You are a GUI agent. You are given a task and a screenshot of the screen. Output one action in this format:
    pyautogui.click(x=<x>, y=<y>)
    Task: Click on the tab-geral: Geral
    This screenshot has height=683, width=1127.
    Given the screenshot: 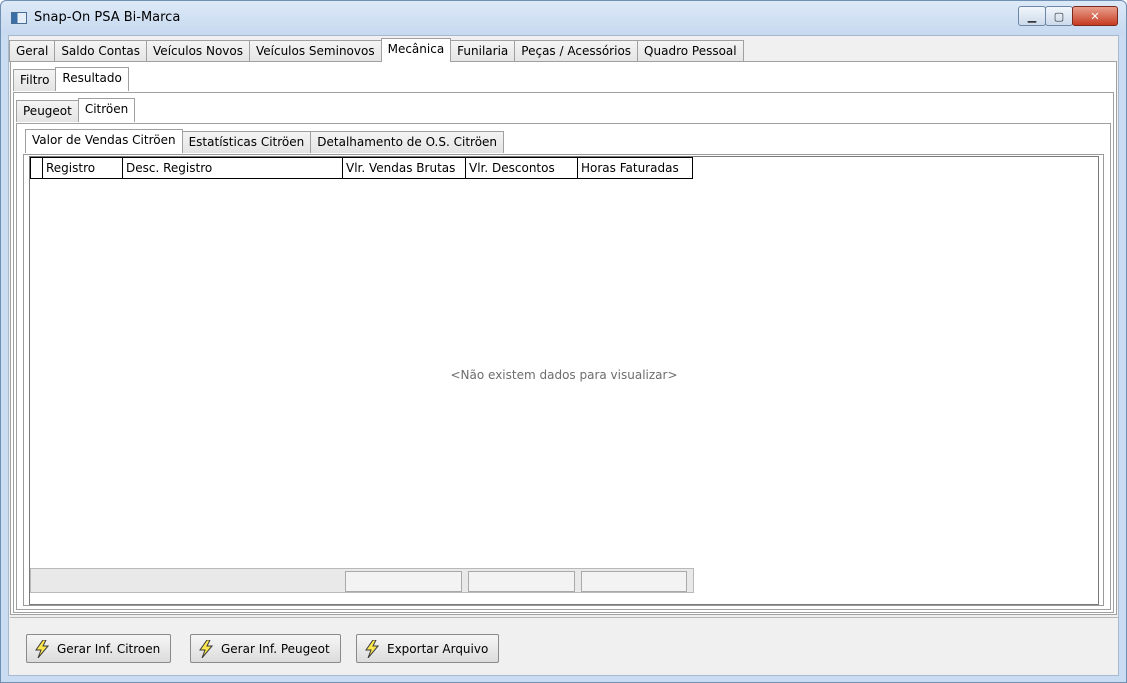 What is the action you would take?
    pyautogui.click(x=32, y=51)
    